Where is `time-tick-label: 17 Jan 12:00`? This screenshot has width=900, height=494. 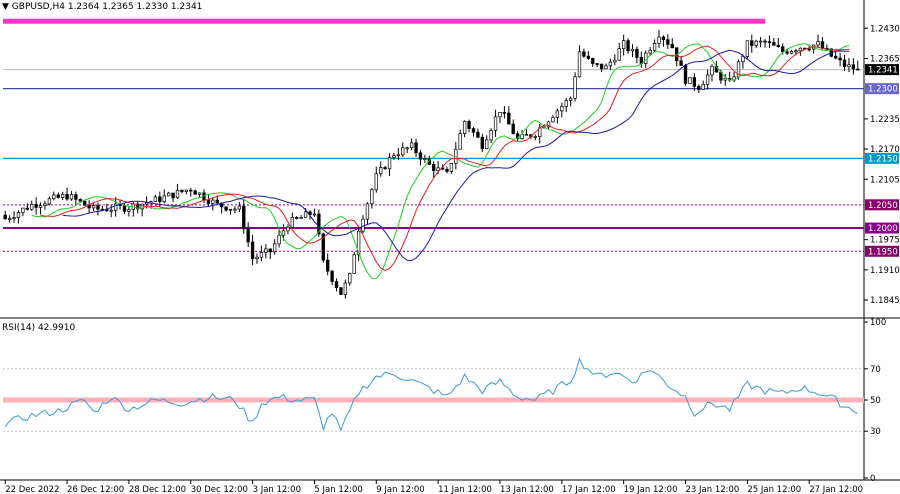
time-tick-label: 17 Jan 12:00 is located at coordinates (589, 489).